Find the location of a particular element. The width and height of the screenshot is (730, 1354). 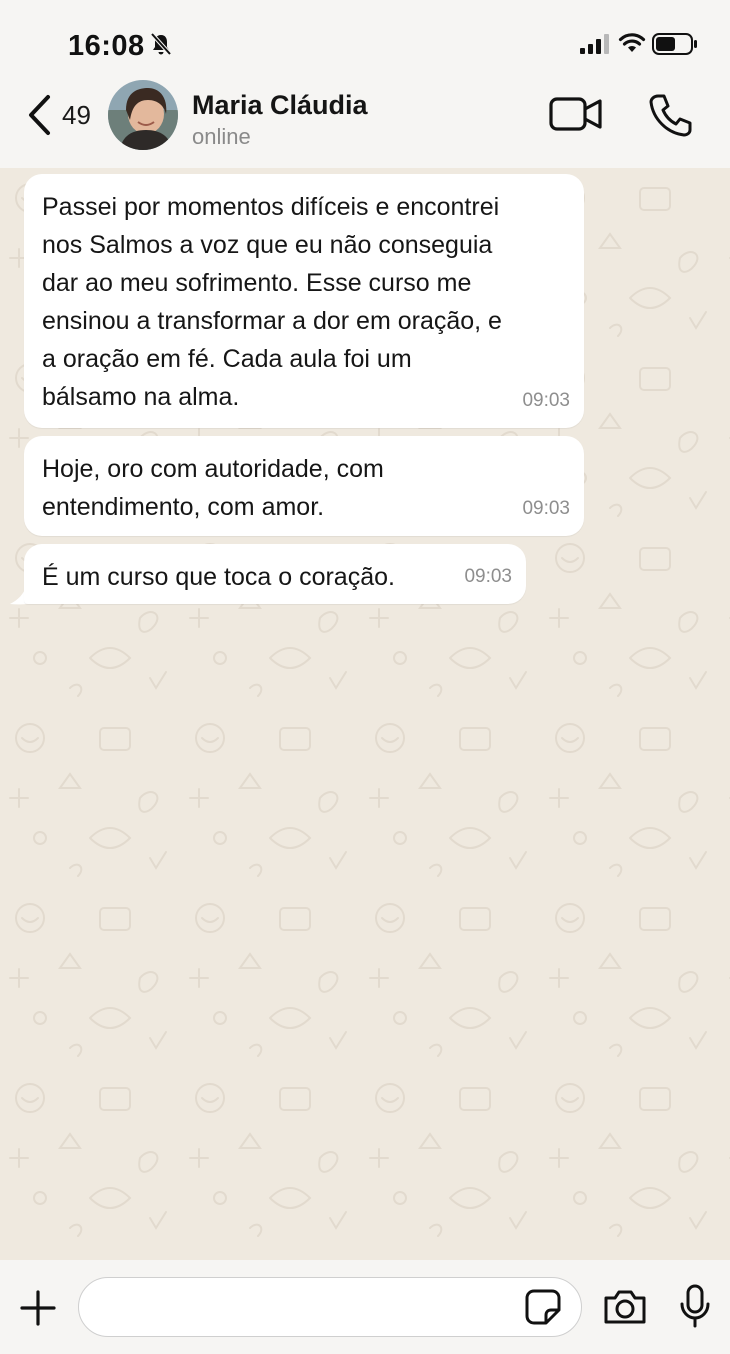

message-input is located at coordinates (330, 1307).